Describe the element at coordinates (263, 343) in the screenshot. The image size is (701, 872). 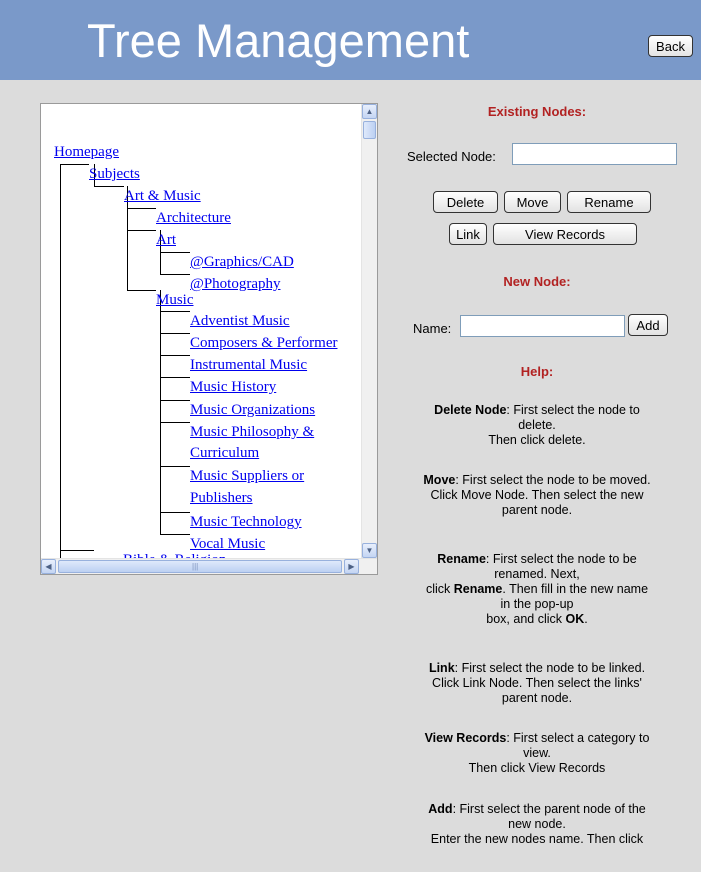
I see `tree-node-composers: Composers & Performer` at that location.